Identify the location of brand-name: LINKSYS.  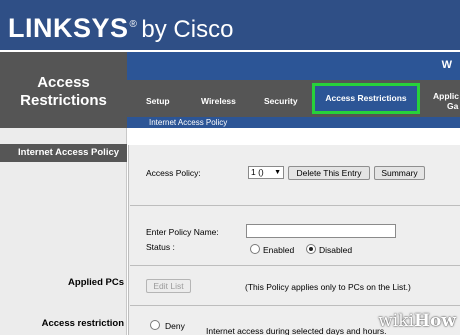
(68, 28).